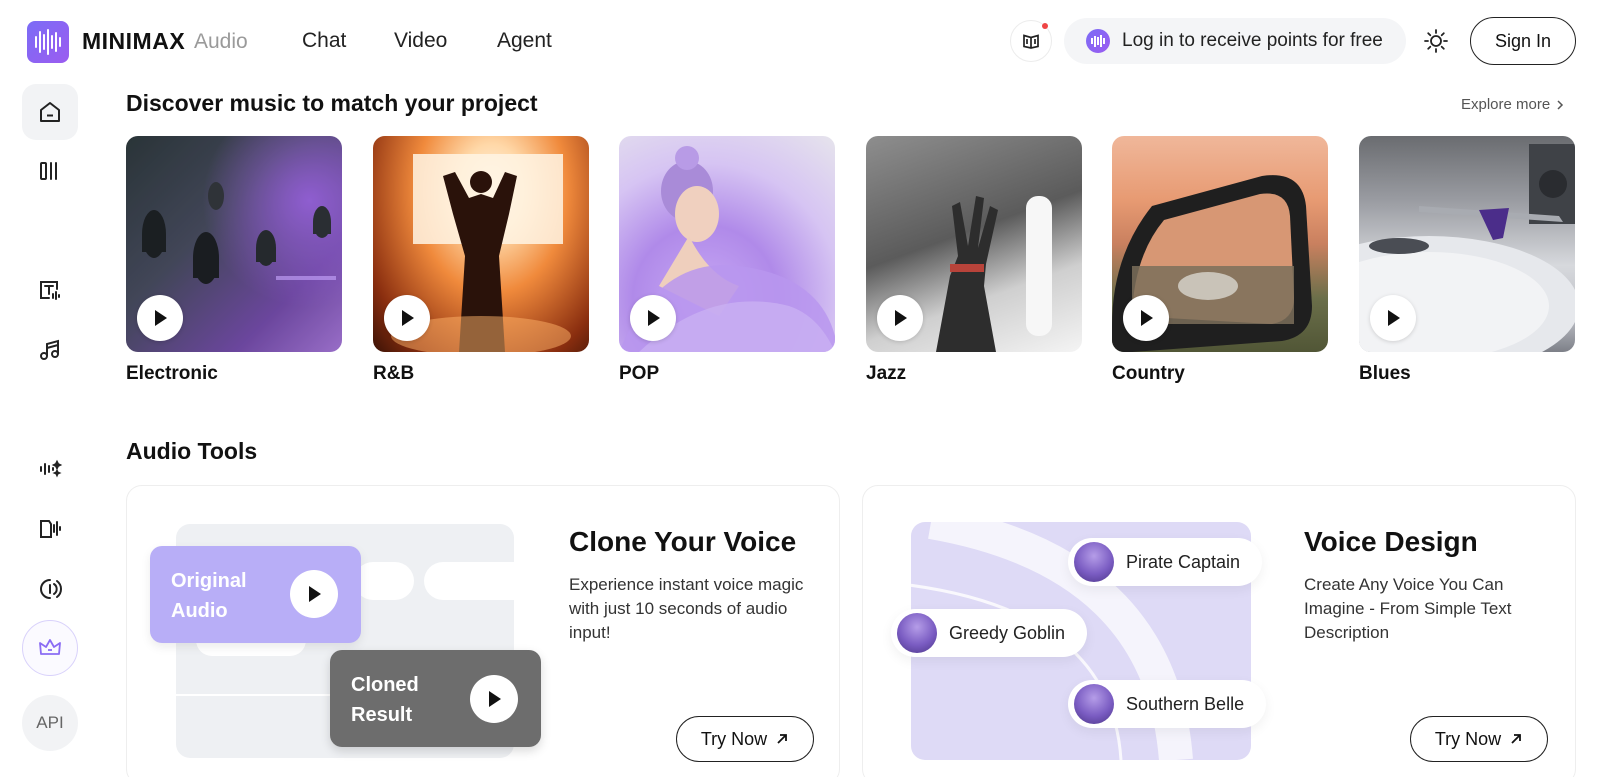 The image size is (1600, 777). Describe the element at coordinates (1523, 41) in the screenshot. I see `sign-in-button: Sign In` at that location.